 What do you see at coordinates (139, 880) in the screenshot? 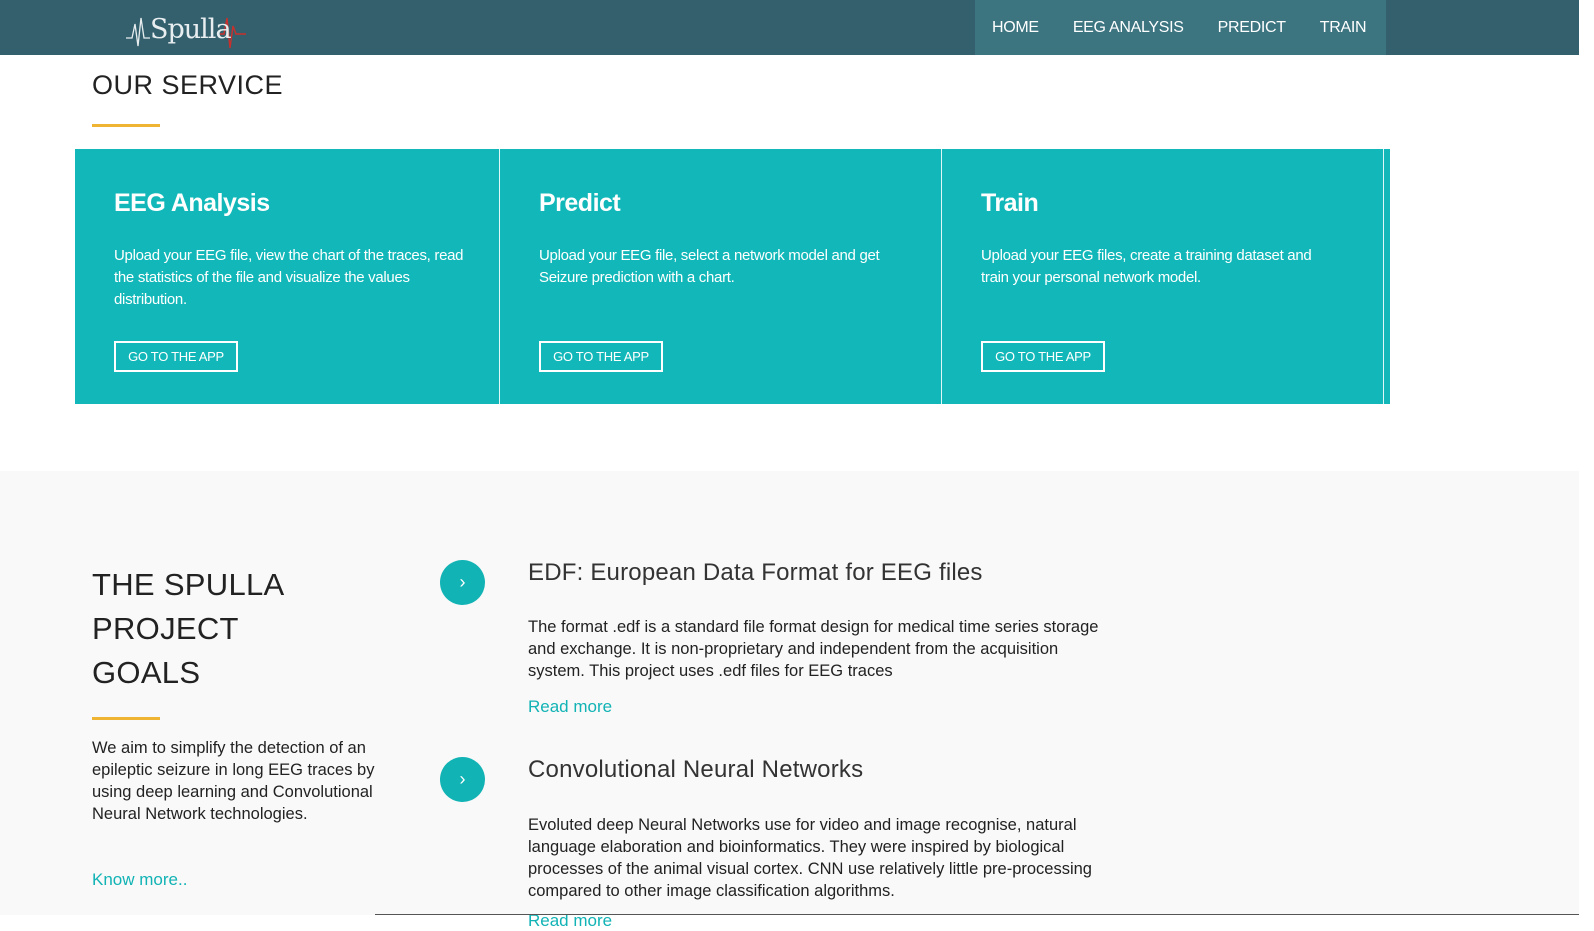
I see `know-more-link: Know more..` at bounding box center [139, 880].